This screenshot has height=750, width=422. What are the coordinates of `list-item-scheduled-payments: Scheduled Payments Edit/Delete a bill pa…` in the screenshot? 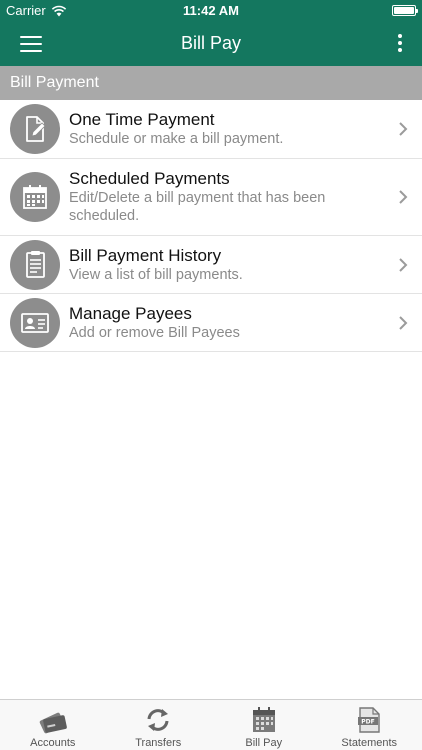 It's located at (211, 197).